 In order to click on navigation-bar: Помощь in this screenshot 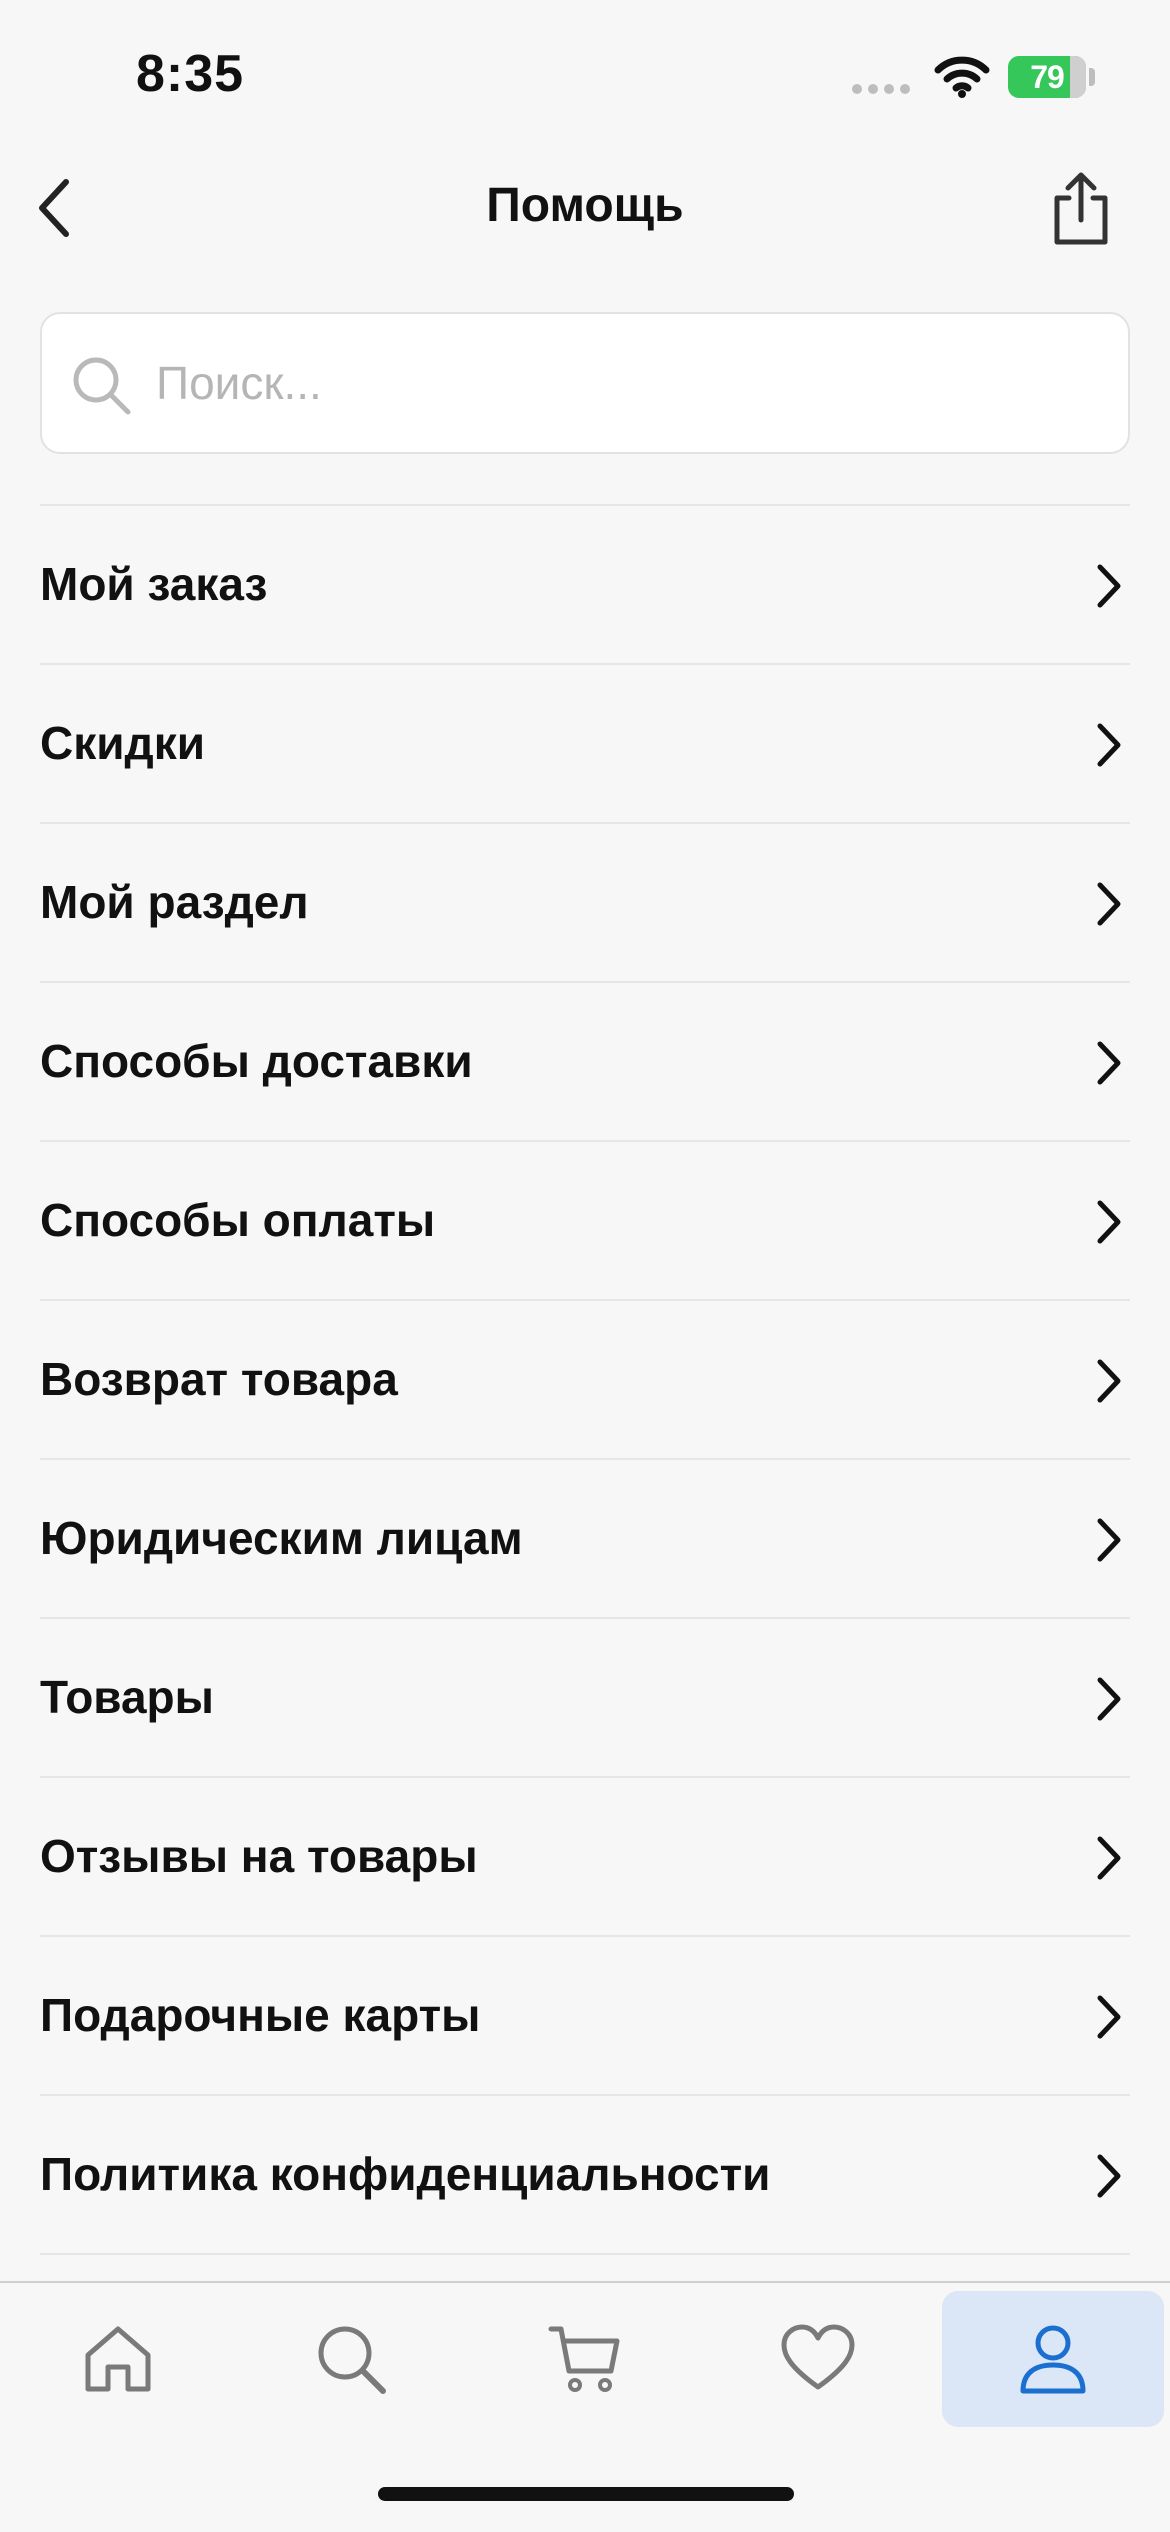, I will do `click(585, 209)`.